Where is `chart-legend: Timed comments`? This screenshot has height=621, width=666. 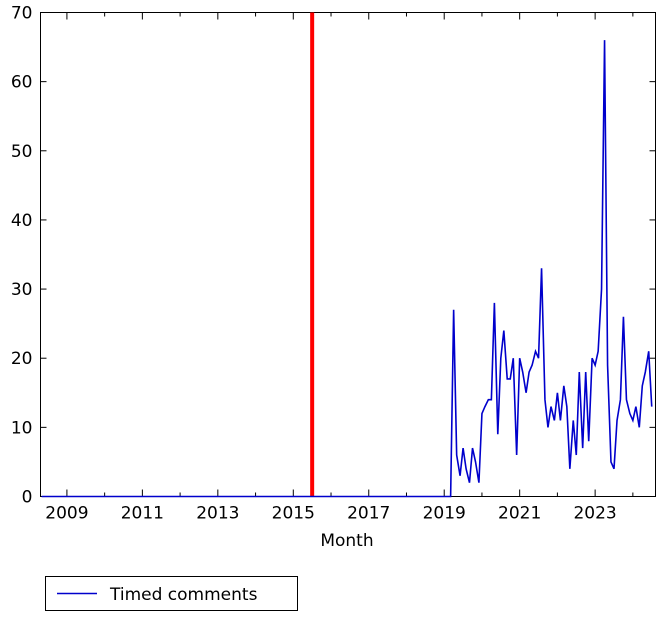
chart-legend: Timed comments is located at coordinates (171, 593).